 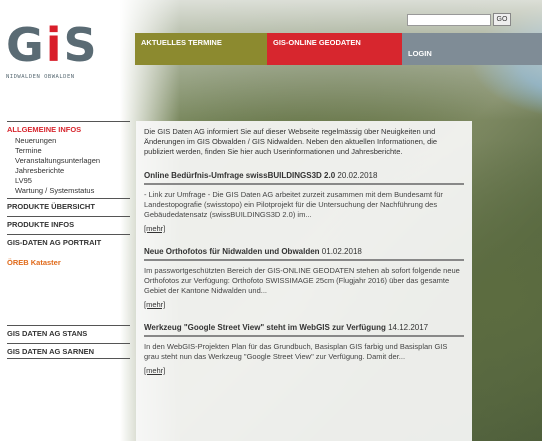 What do you see at coordinates (68, 332) in the screenshot?
I see `sidebar-item-stans: GIS DATEN AG STANS` at bounding box center [68, 332].